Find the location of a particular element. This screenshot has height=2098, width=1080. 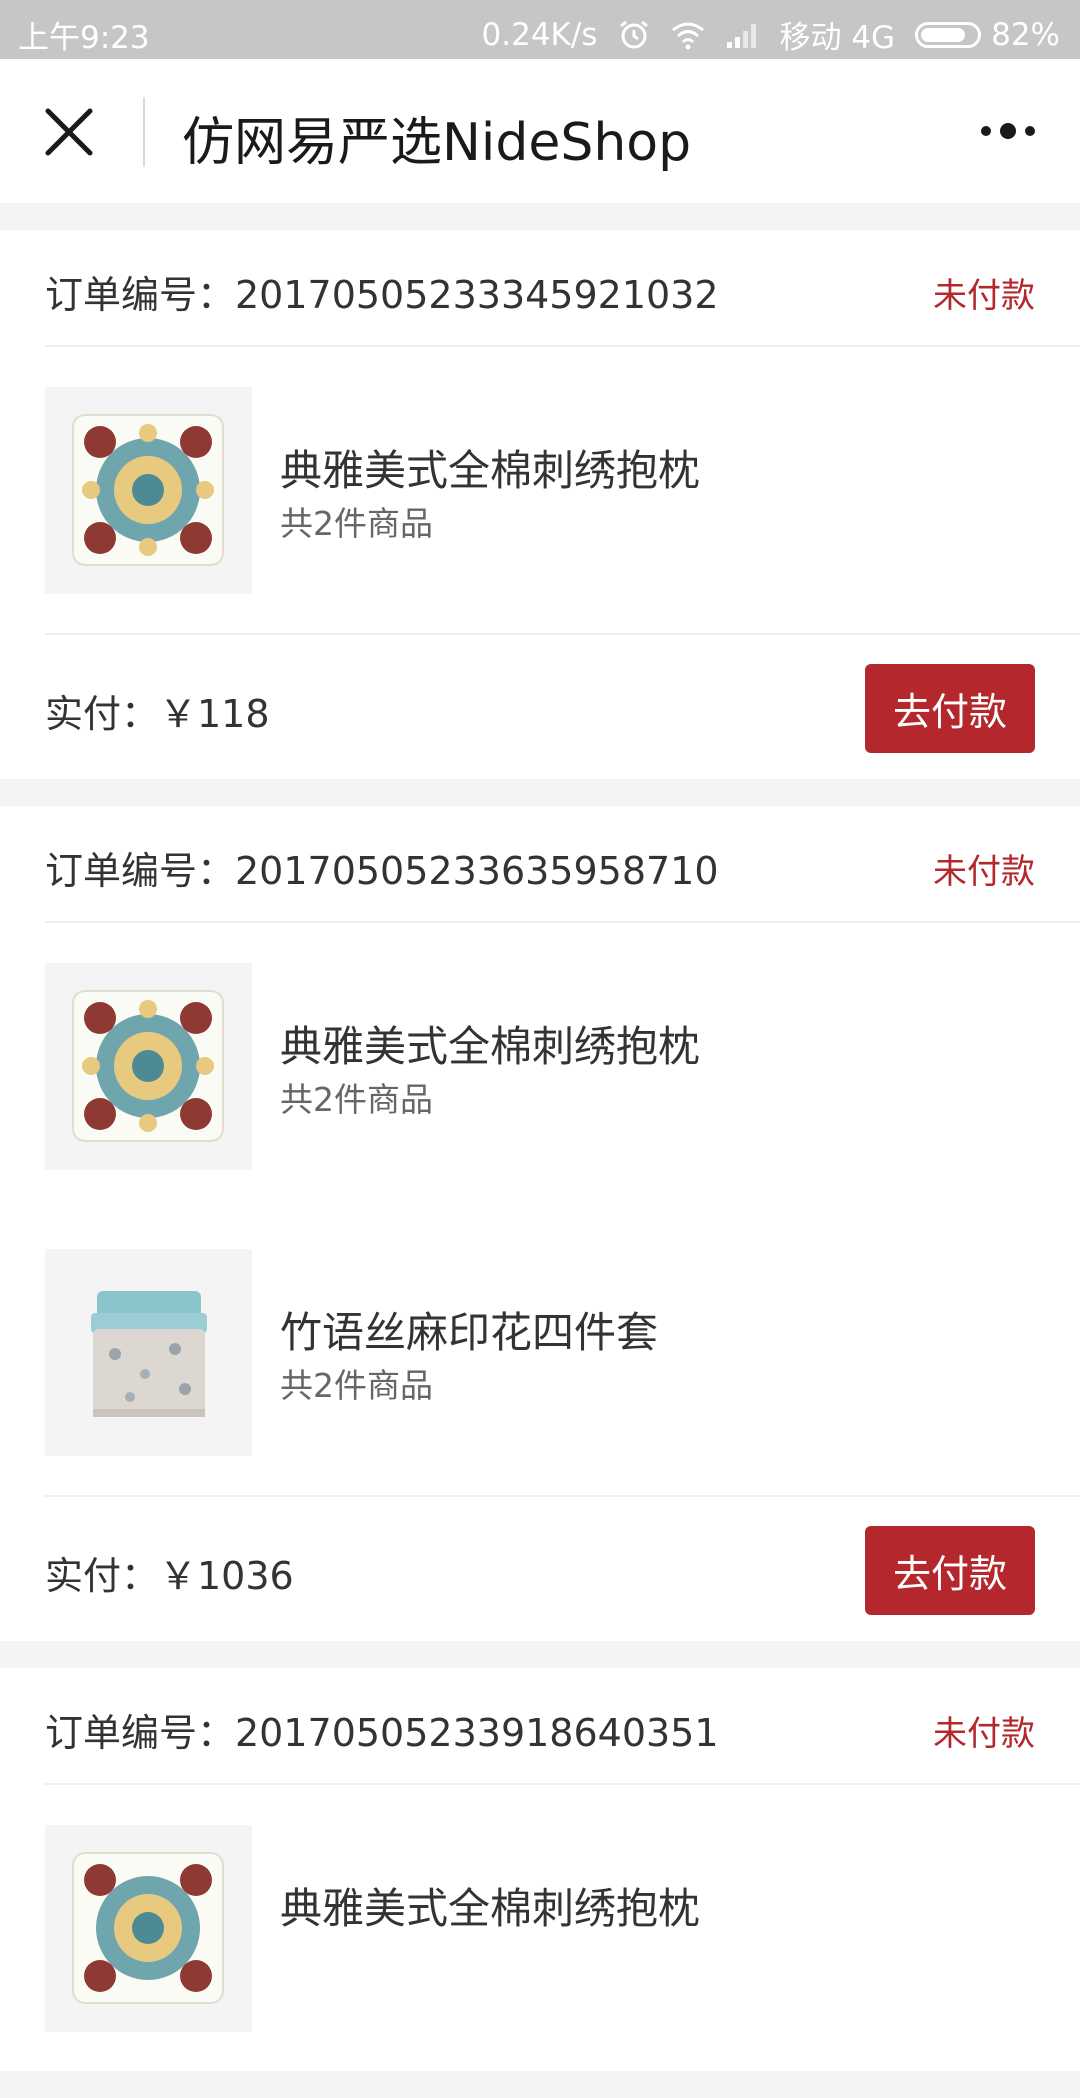

status-right: 0.24K/s 移动 4G 82% is located at coordinates (771, 34).